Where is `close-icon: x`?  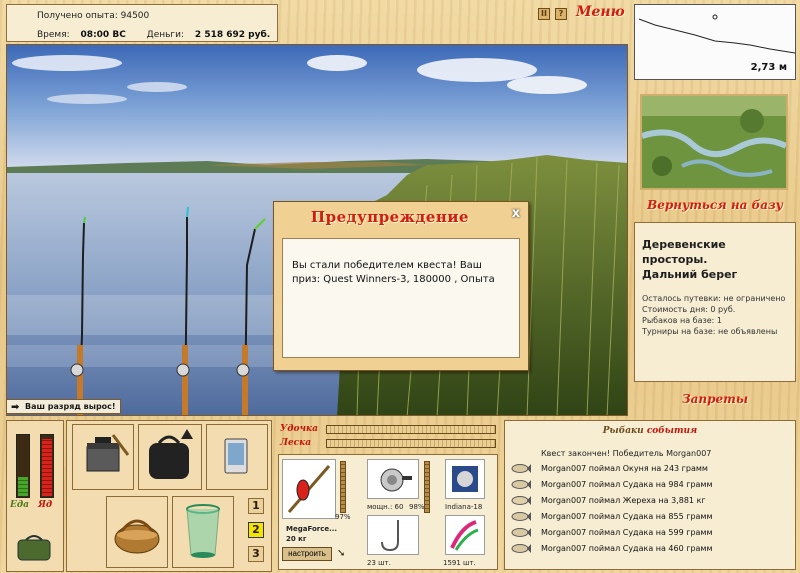
close-icon: x is located at coordinates (516, 214).